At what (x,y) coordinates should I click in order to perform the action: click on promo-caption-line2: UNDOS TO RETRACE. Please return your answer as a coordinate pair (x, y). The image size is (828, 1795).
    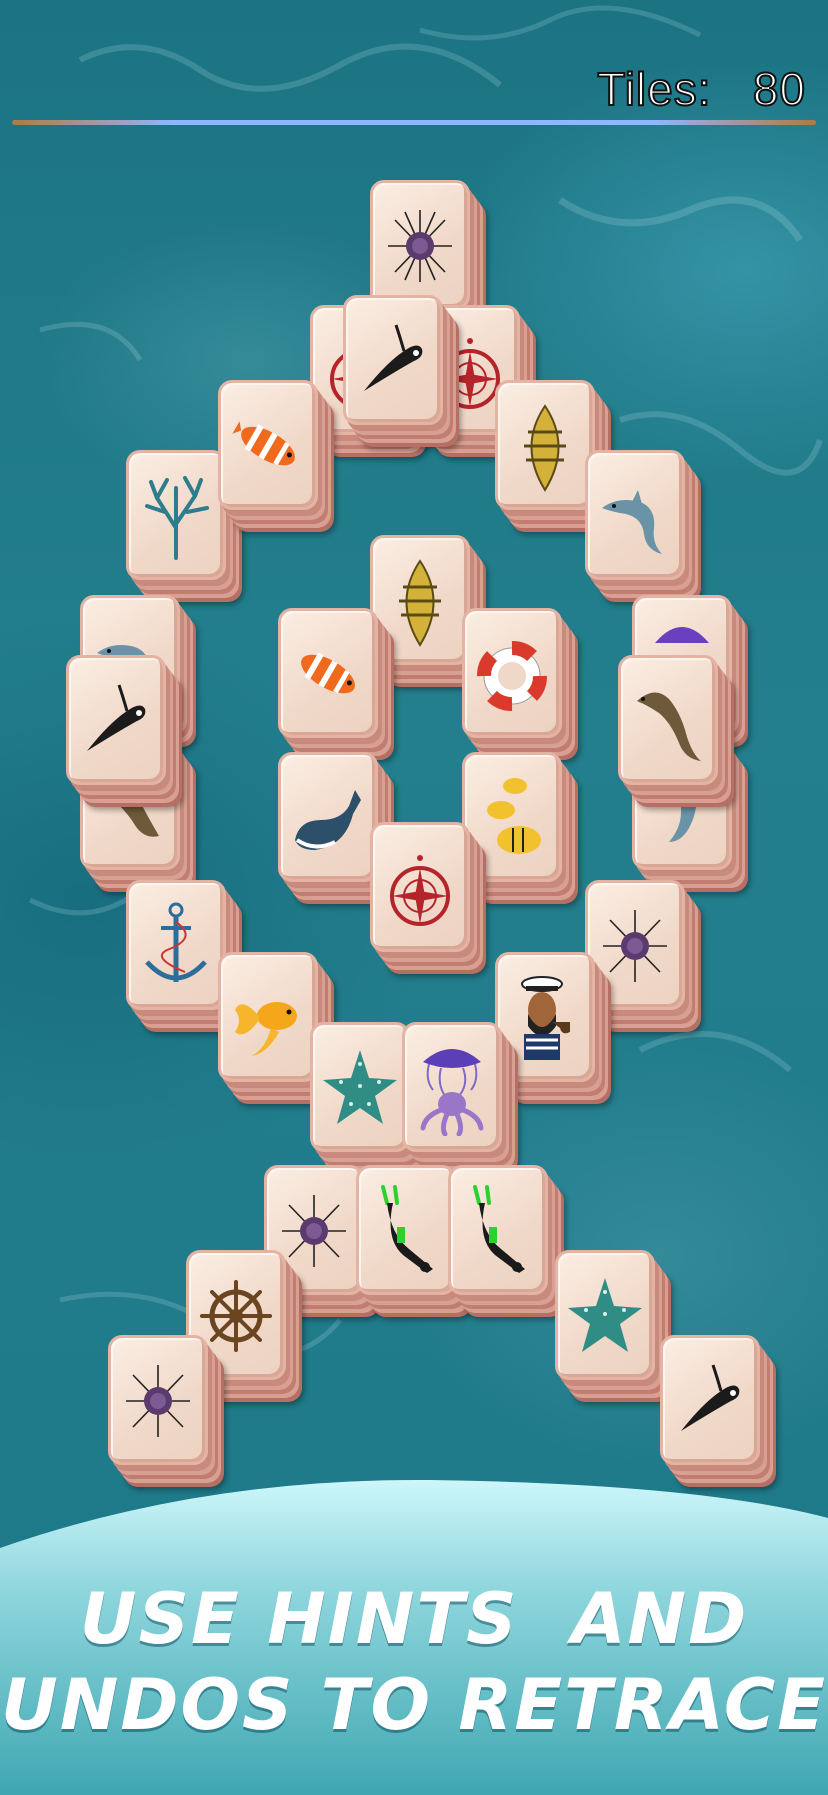
    Looking at the image, I should click on (414, 1705).